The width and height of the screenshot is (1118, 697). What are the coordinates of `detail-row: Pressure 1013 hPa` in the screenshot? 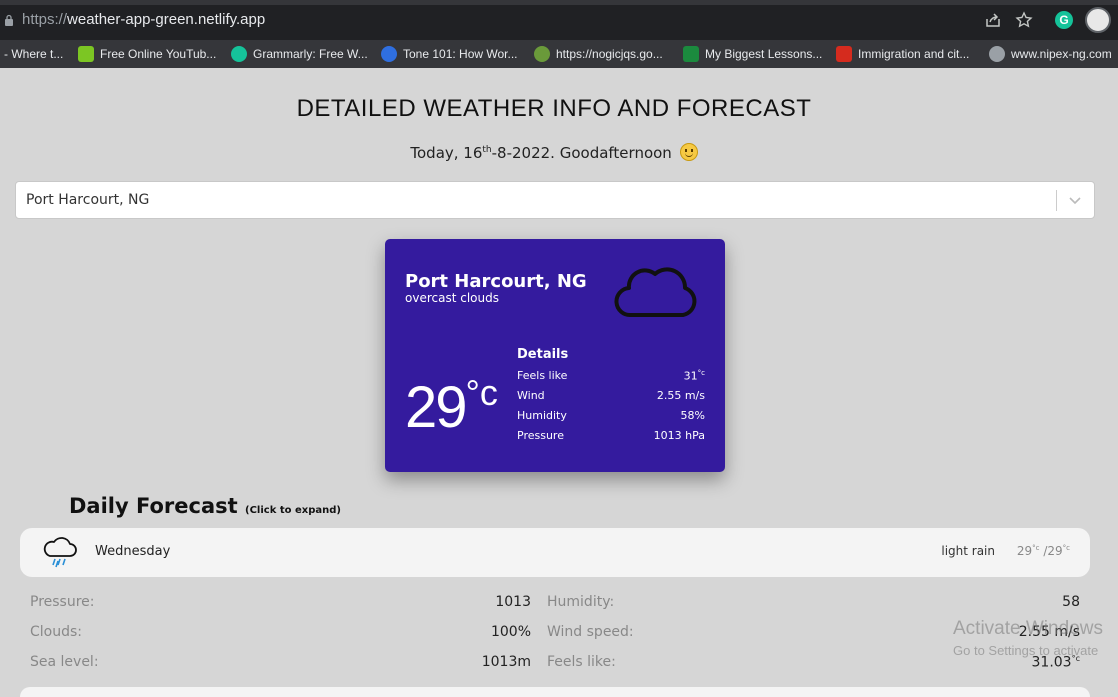 It's located at (611, 435).